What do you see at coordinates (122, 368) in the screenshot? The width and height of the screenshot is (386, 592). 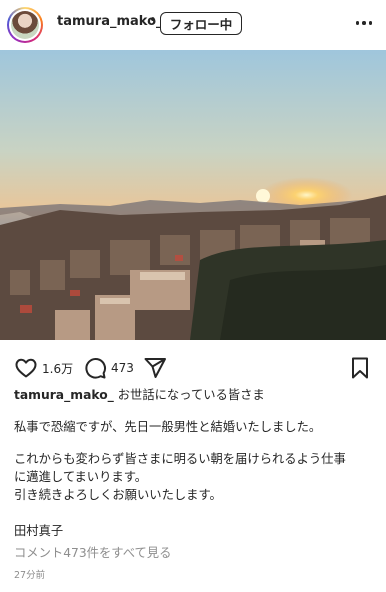 I see `comments-count: 473` at bounding box center [122, 368].